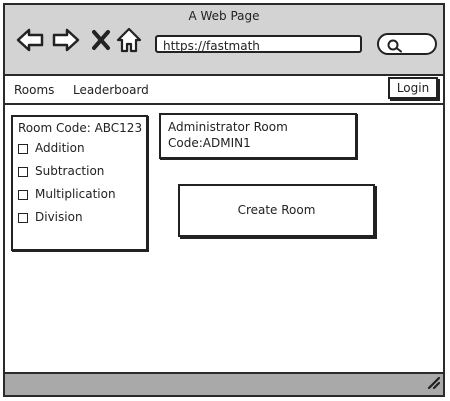 This screenshot has width=450, height=401. What do you see at coordinates (276, 210) in the screenshot?
I see `create-room-button: Create Room` at bounding box center [276, 210].